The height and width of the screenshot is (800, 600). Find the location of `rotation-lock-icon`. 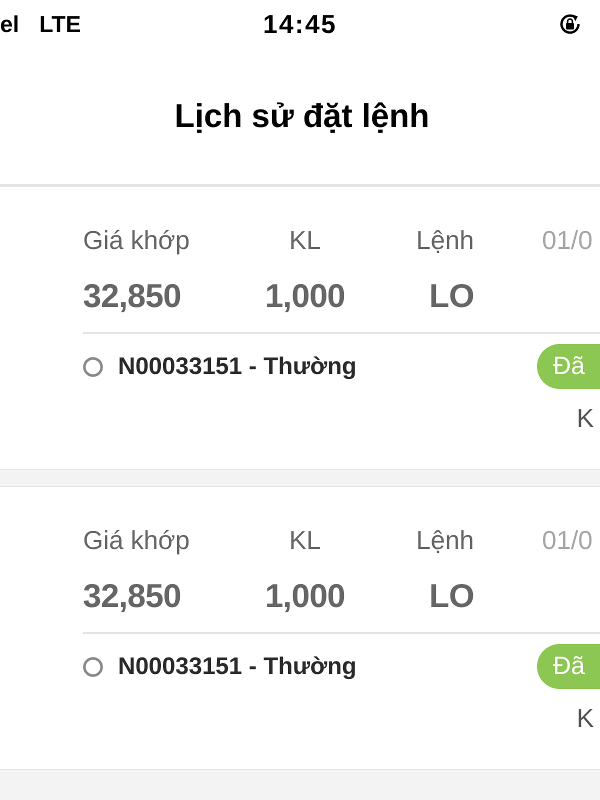

rotation-lock-icon is located at coordinates (570, 24).